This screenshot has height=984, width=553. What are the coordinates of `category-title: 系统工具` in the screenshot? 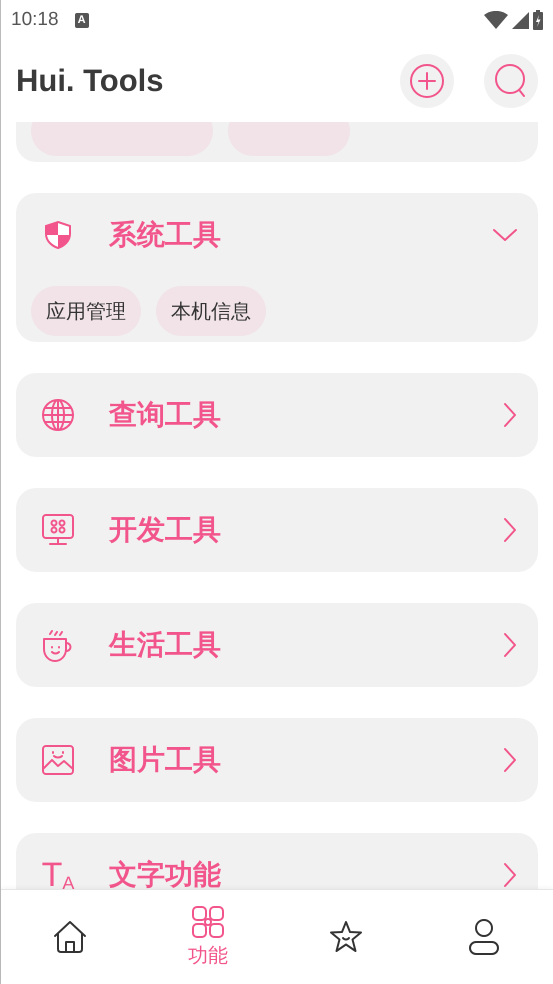 It's located at (300, 235).